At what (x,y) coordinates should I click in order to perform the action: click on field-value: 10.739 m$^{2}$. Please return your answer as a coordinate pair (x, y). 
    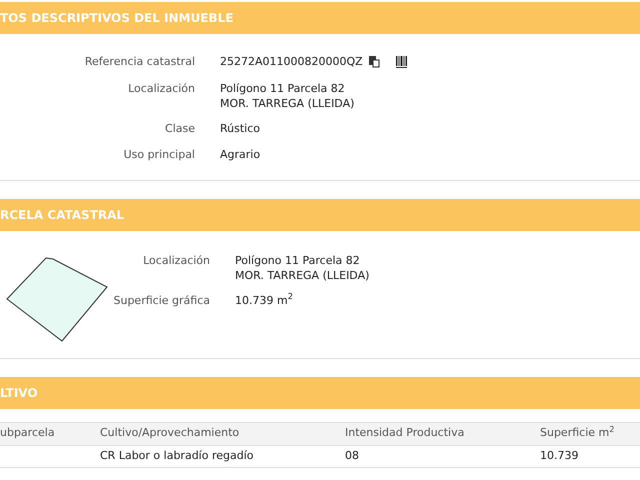
    Looking at the image, I should click on (264, 300).